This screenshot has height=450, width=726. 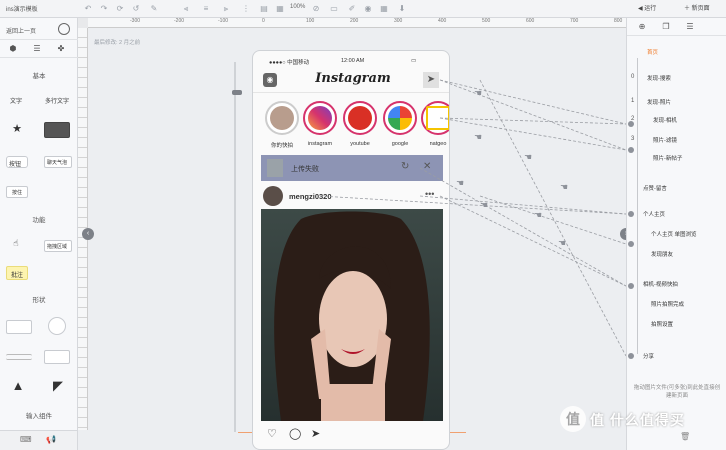 What do you see at coordinates (676, 27) in the screenshot?
I see `right-tabs: ⊕ ❐ ☰` at bounding box center [676, 27].